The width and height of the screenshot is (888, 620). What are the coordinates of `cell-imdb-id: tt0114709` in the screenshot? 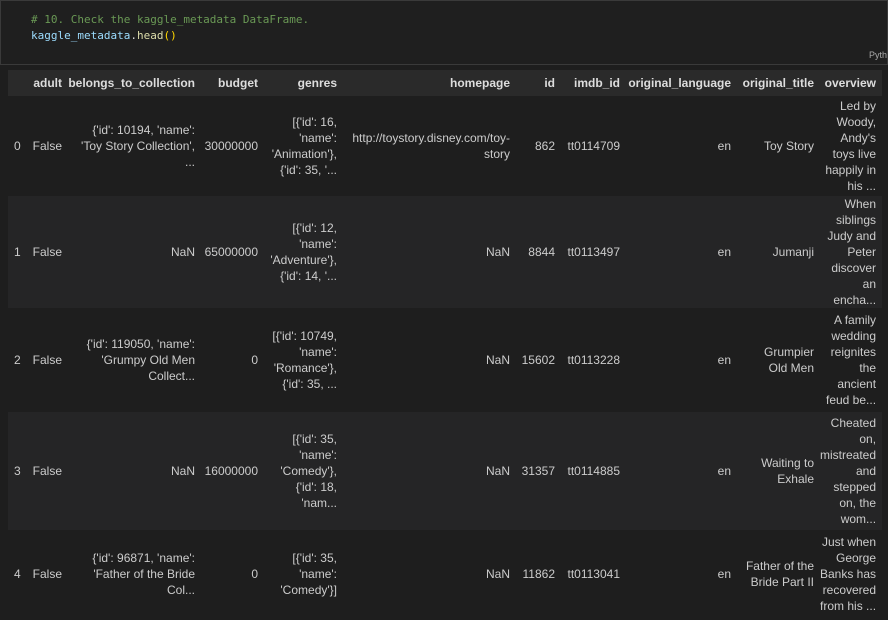 It's located at (593, 146).